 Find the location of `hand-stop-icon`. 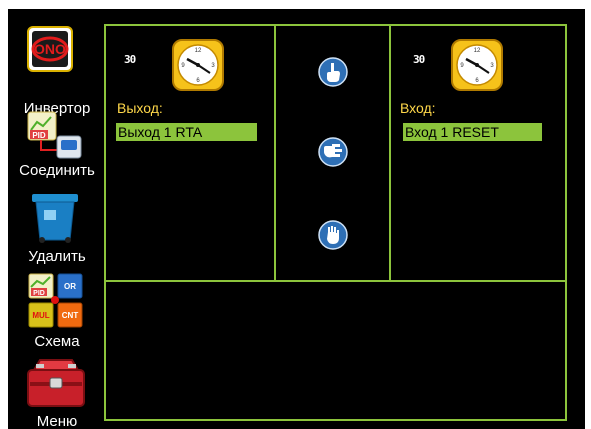

hand-stop-icon is located at coordinates (333, 235).